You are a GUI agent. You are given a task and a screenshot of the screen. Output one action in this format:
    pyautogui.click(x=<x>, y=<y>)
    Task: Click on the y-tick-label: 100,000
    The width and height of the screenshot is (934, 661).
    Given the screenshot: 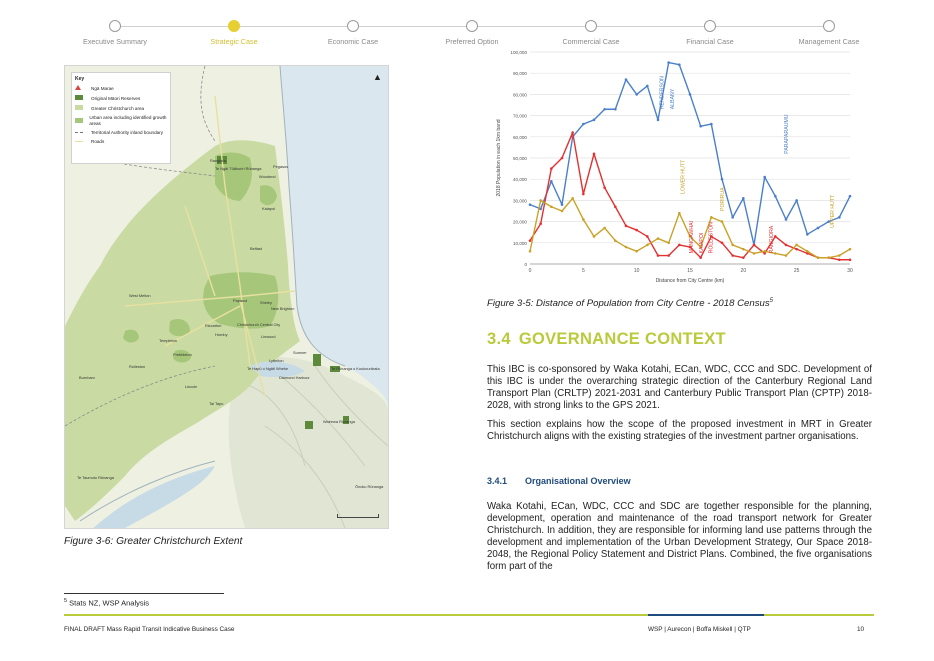 What is the action you would take?
    pyautogui.click(x=518, y=52)
    